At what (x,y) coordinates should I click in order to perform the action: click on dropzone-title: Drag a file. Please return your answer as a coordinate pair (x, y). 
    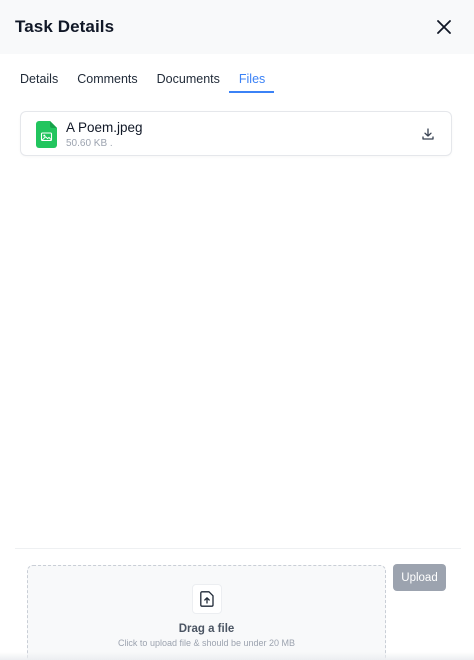
    Looking at the image, I should click on (206, 629).